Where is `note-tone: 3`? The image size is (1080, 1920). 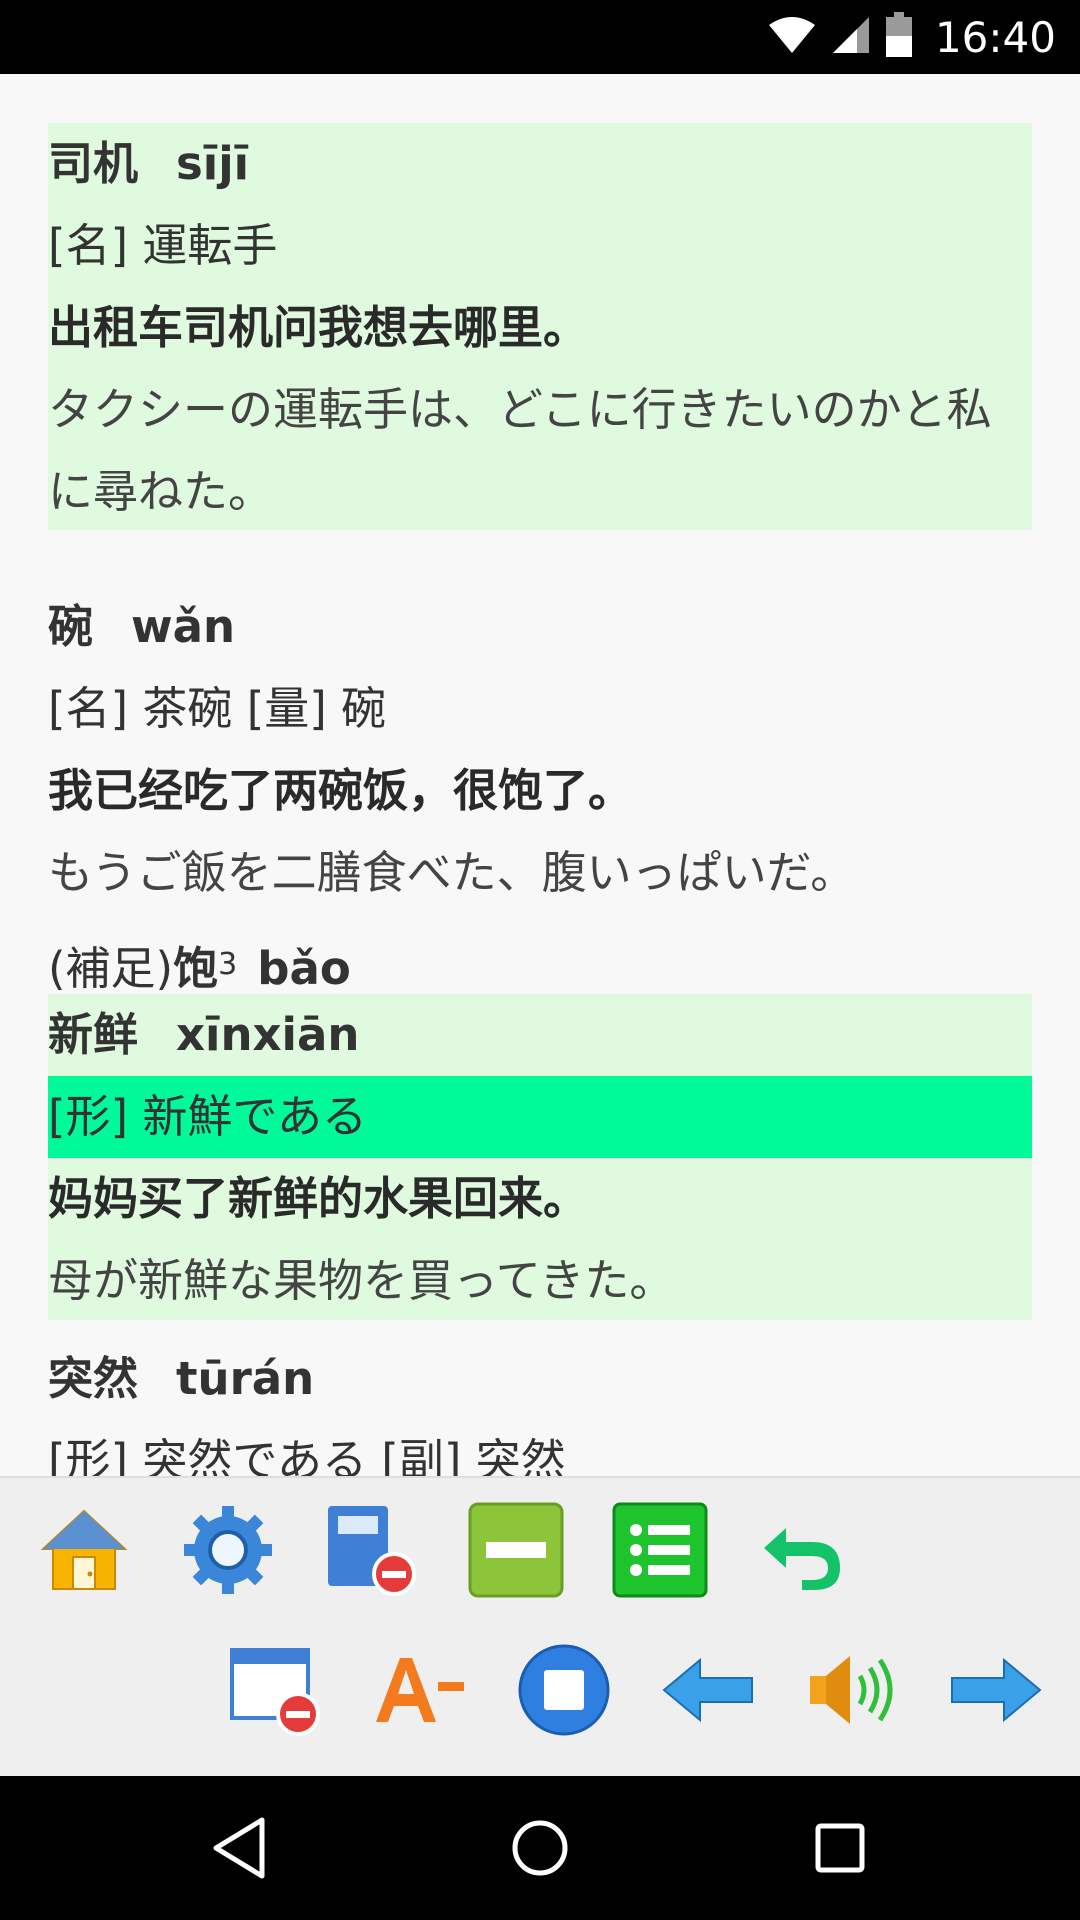 note-tone: 3 is located at coordinates (228, 964).